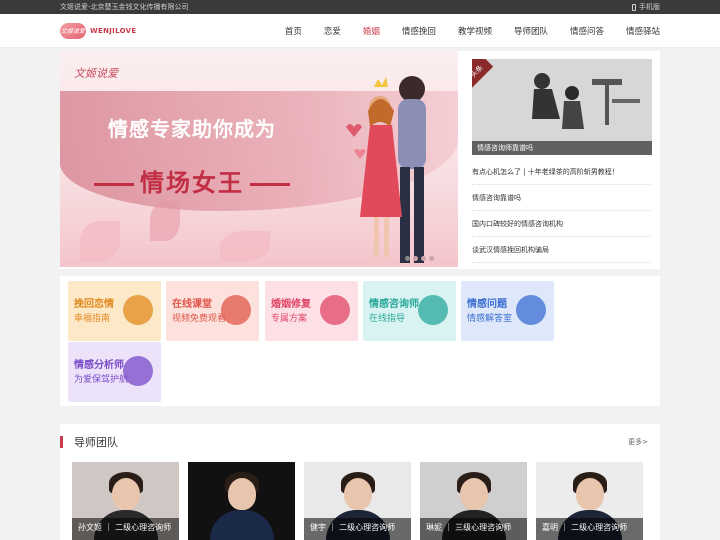 The width and height of the screenshot is (720, 540). Describe the element at coordinates (212, 311) in the screenshot. I see `feature-card: 在线课堂视频免费观看` at that location.